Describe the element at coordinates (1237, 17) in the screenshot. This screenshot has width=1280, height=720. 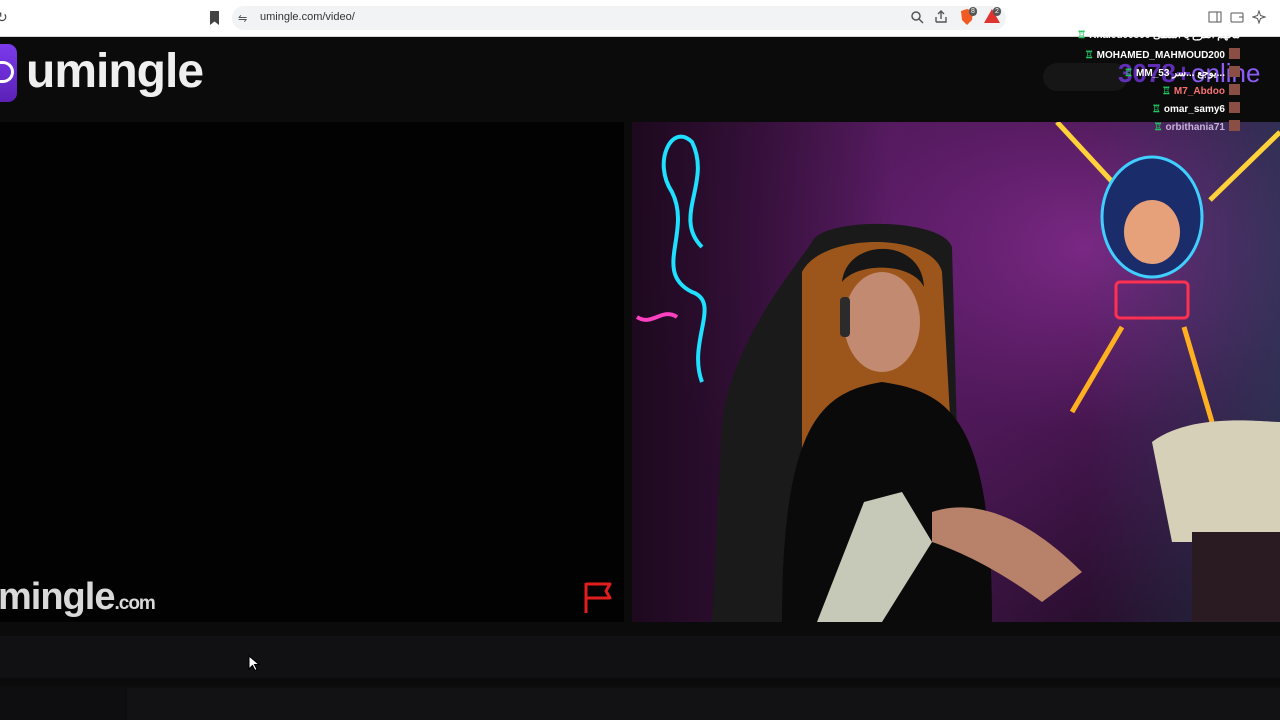
I see `wallet-icon` at that location.